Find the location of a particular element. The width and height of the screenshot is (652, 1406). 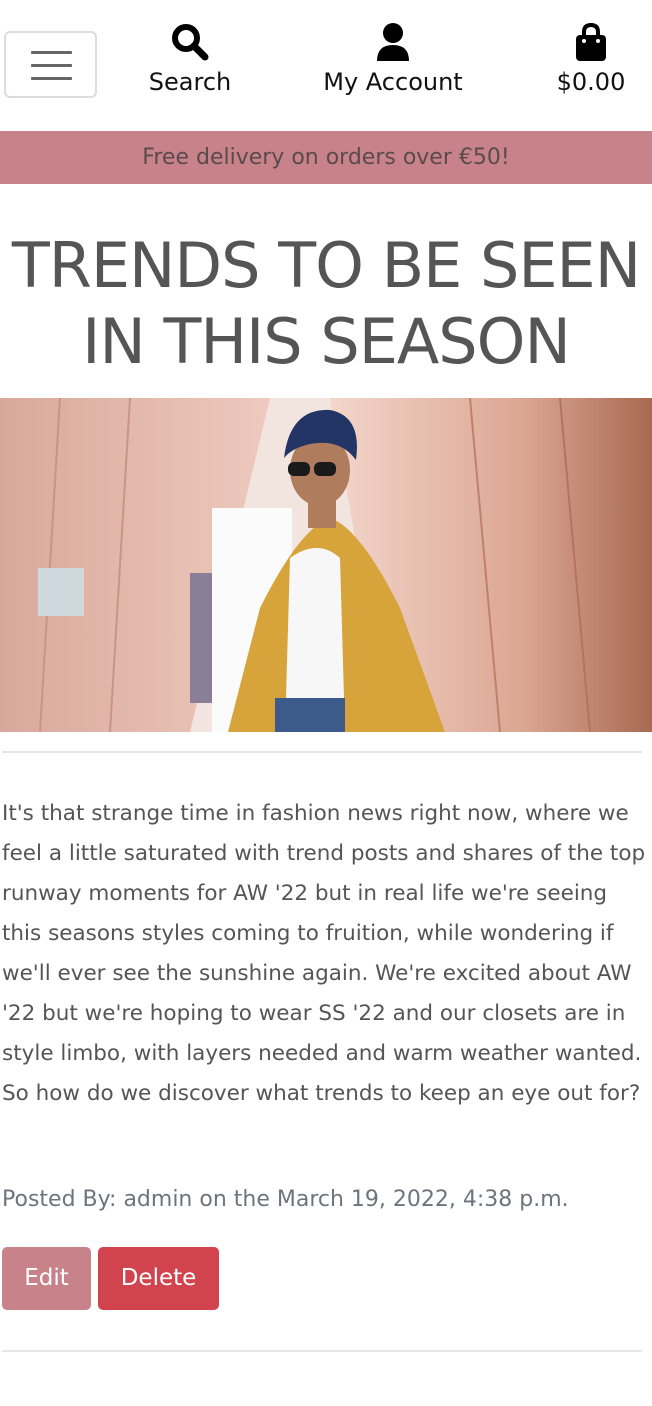

search-icon is located at coordinates (190, 42).